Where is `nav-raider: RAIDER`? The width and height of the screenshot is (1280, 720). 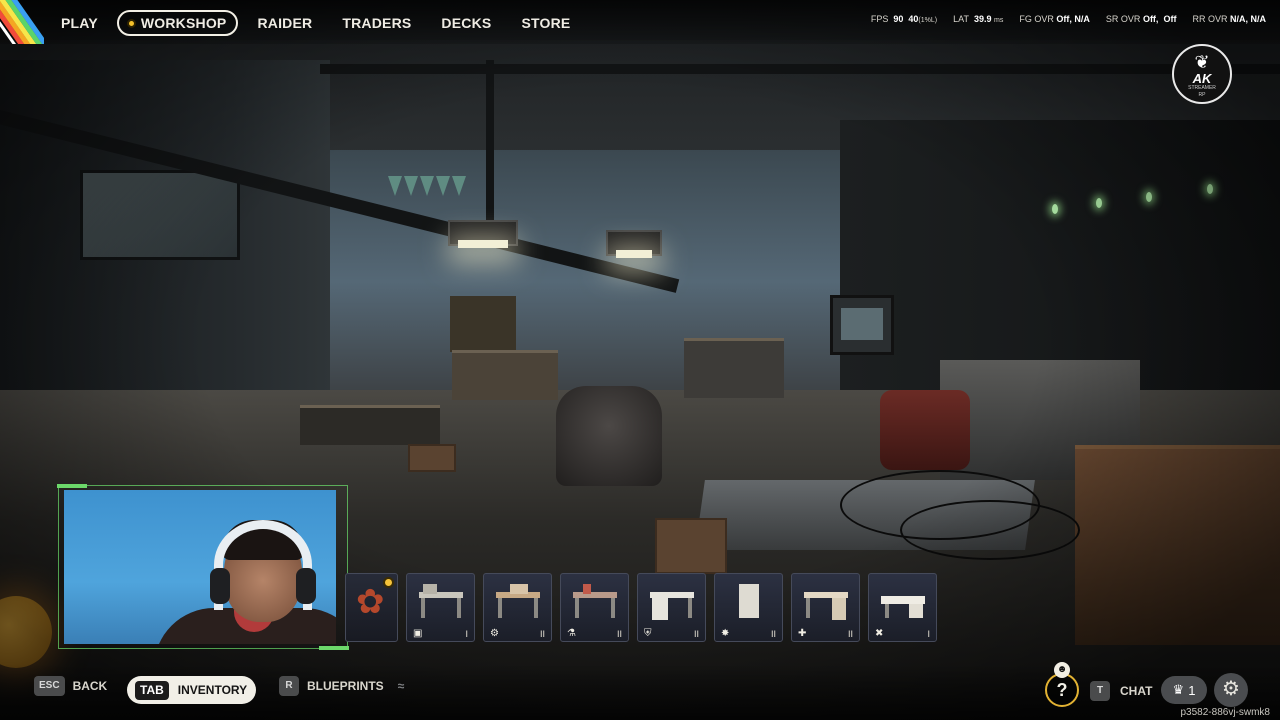
nav-raider: RAIDER is located at coordinates (284, 23).